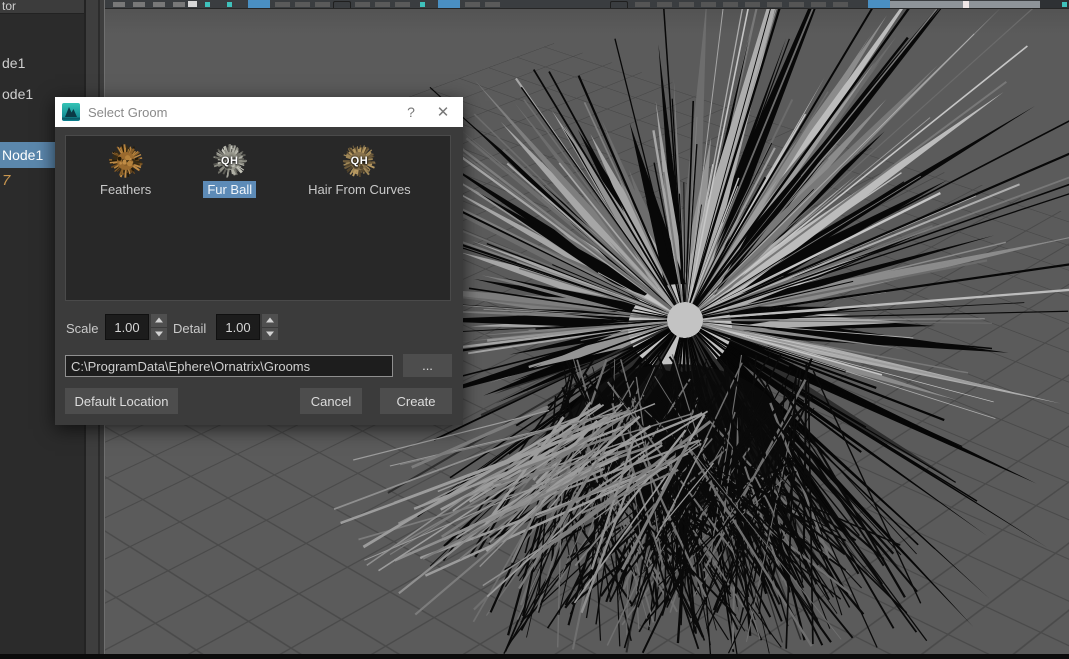 Image resolution: width=1069 pixels, height=659 pixels. What do you see at coordinates (270, 321) in the screenshot?
I see `detail-up-arrow-icon` at bounding box center [270, 321].